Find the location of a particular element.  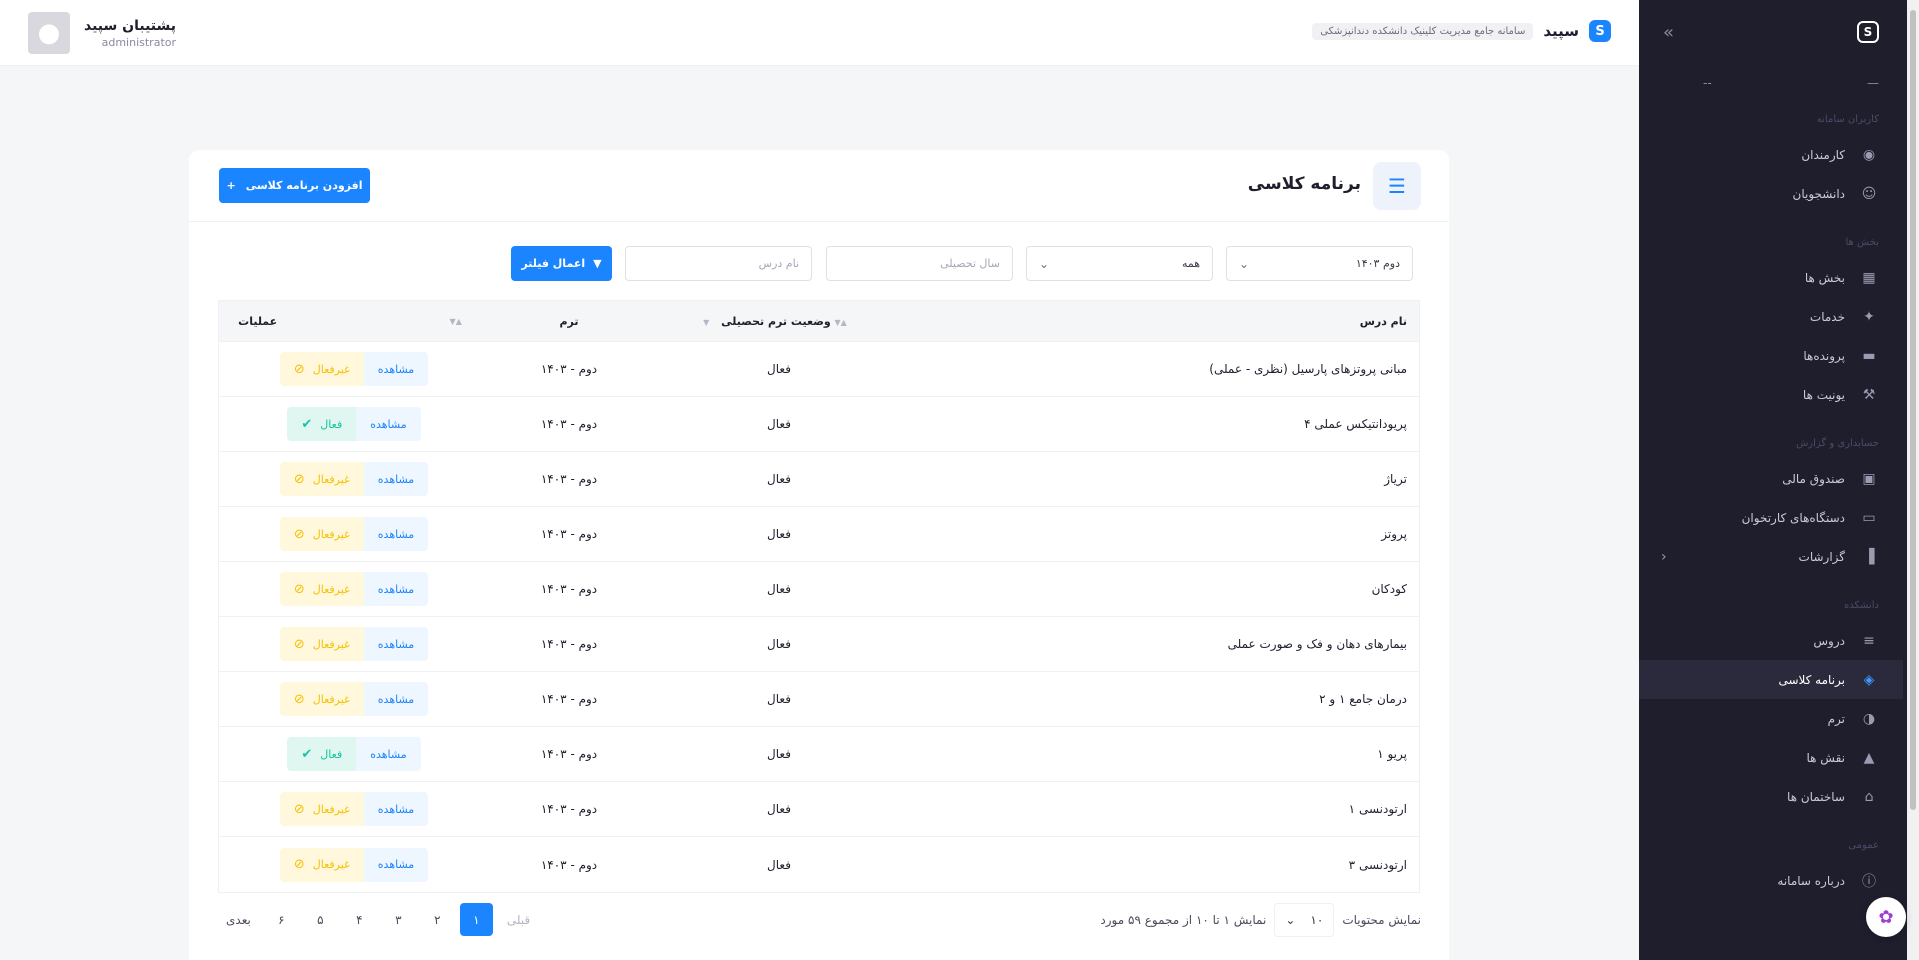

status-select: همه ⌄ is located at coordinates (1119, 263).